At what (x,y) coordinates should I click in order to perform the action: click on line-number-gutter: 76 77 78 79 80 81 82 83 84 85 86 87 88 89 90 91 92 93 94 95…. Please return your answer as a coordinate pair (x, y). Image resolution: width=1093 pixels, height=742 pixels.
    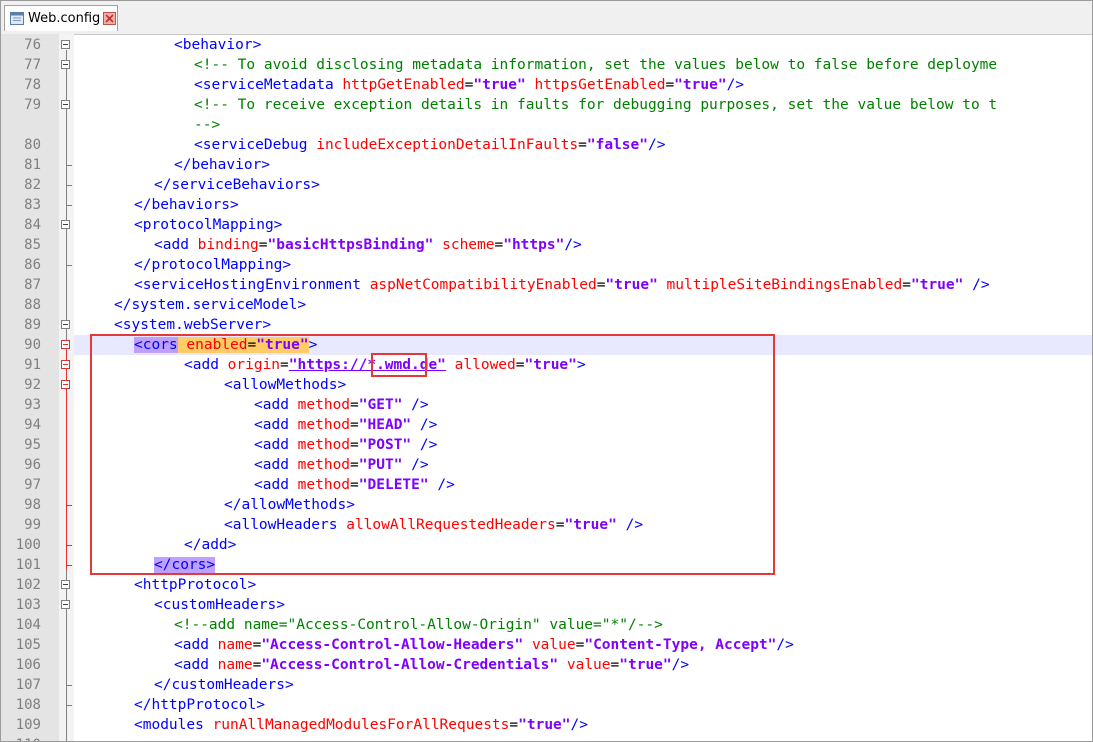
    Looking at the image, I should click on (30, 387).